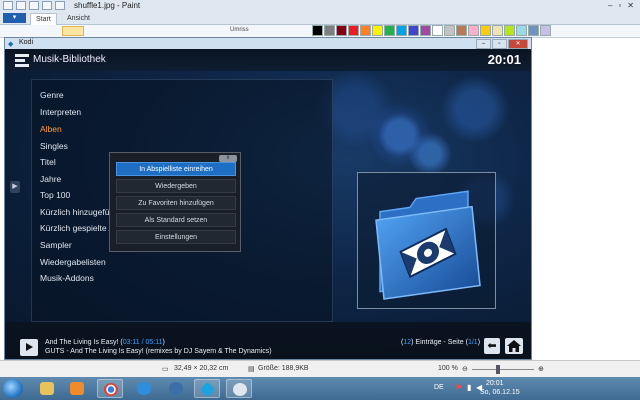  What do you see at coordinates (504, 59) in the screenshot?
I see `clock: 20:01` at bounding box center [504, 59].